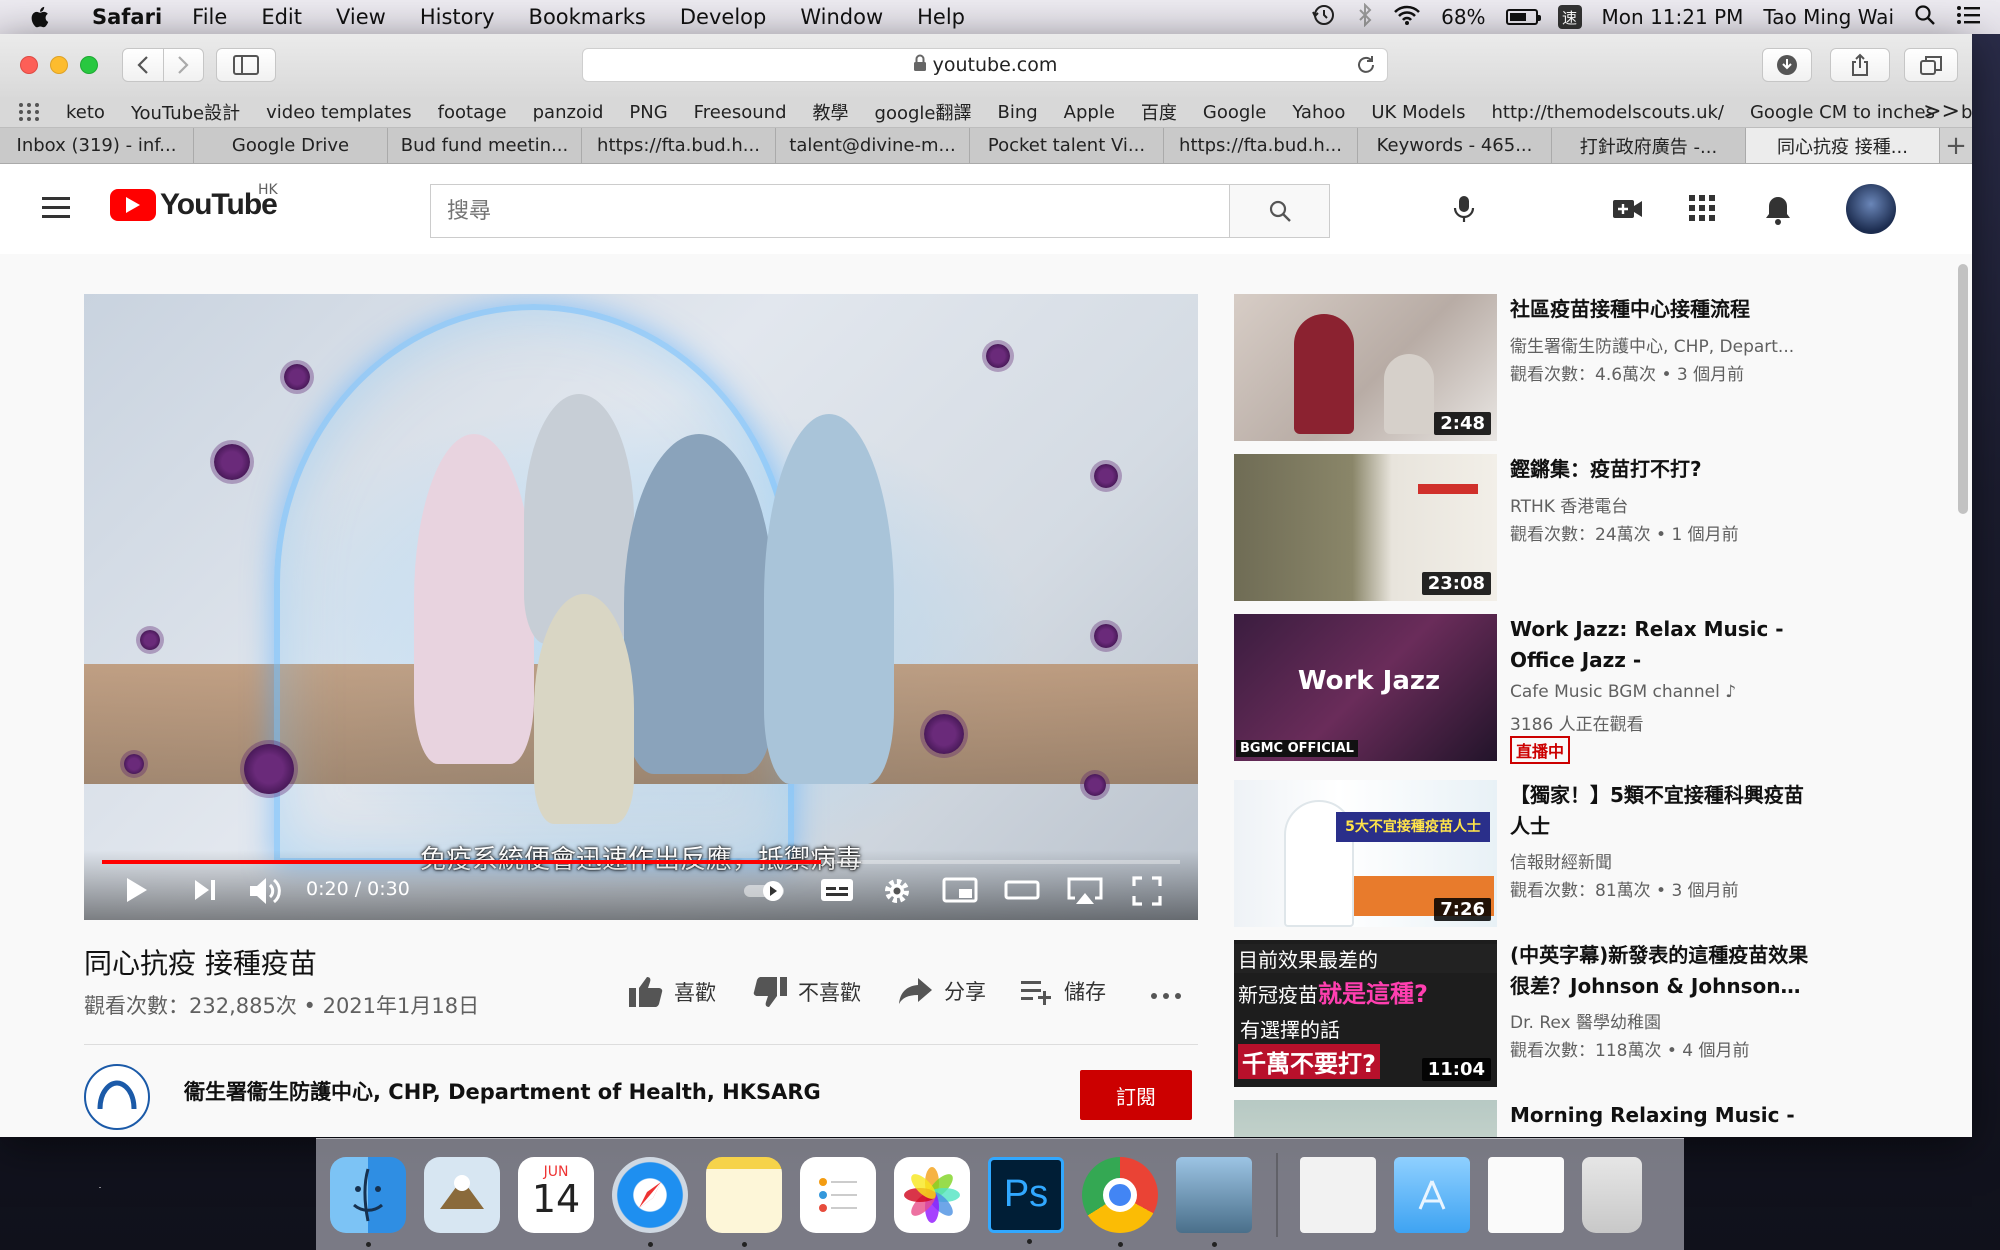 This screenshot has height=1250, width=2000. What do you see at coordinates (1407, 17) in the screenshot?
I see `wifi-icon` at bounding box center [1407, 17].